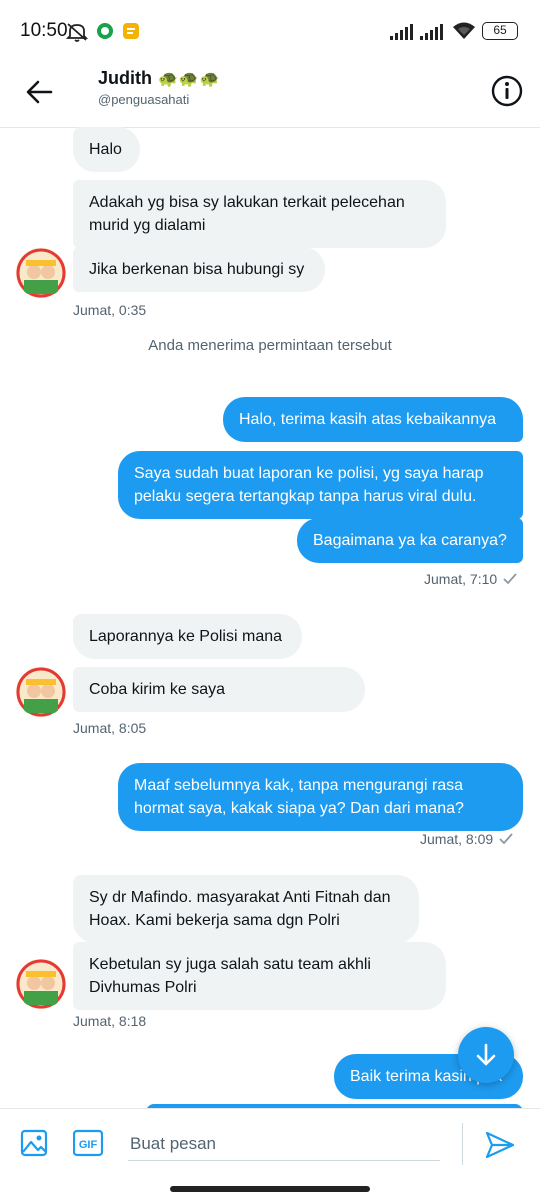  Describe the element at coordinates (270, 95) in the screenshot. I see `conversation-header: Judith 🐢🐢🐢 @penguasahati` at that location.